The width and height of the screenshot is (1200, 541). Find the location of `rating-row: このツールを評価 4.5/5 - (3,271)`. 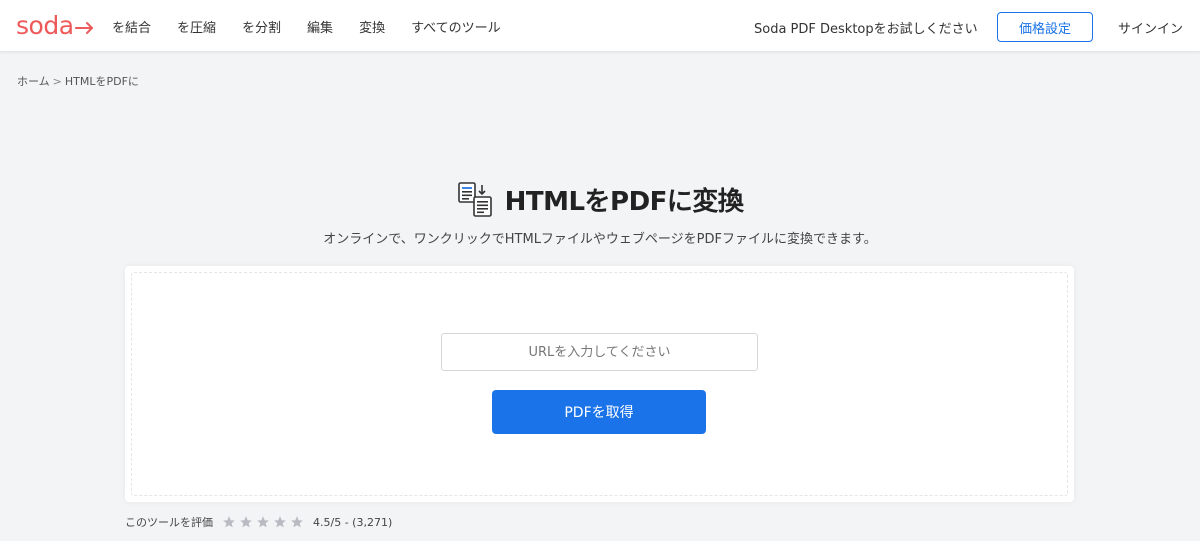

rating-row: このツールを評価 4.5/5 - (3,271) is located at coordinates (258, 522).